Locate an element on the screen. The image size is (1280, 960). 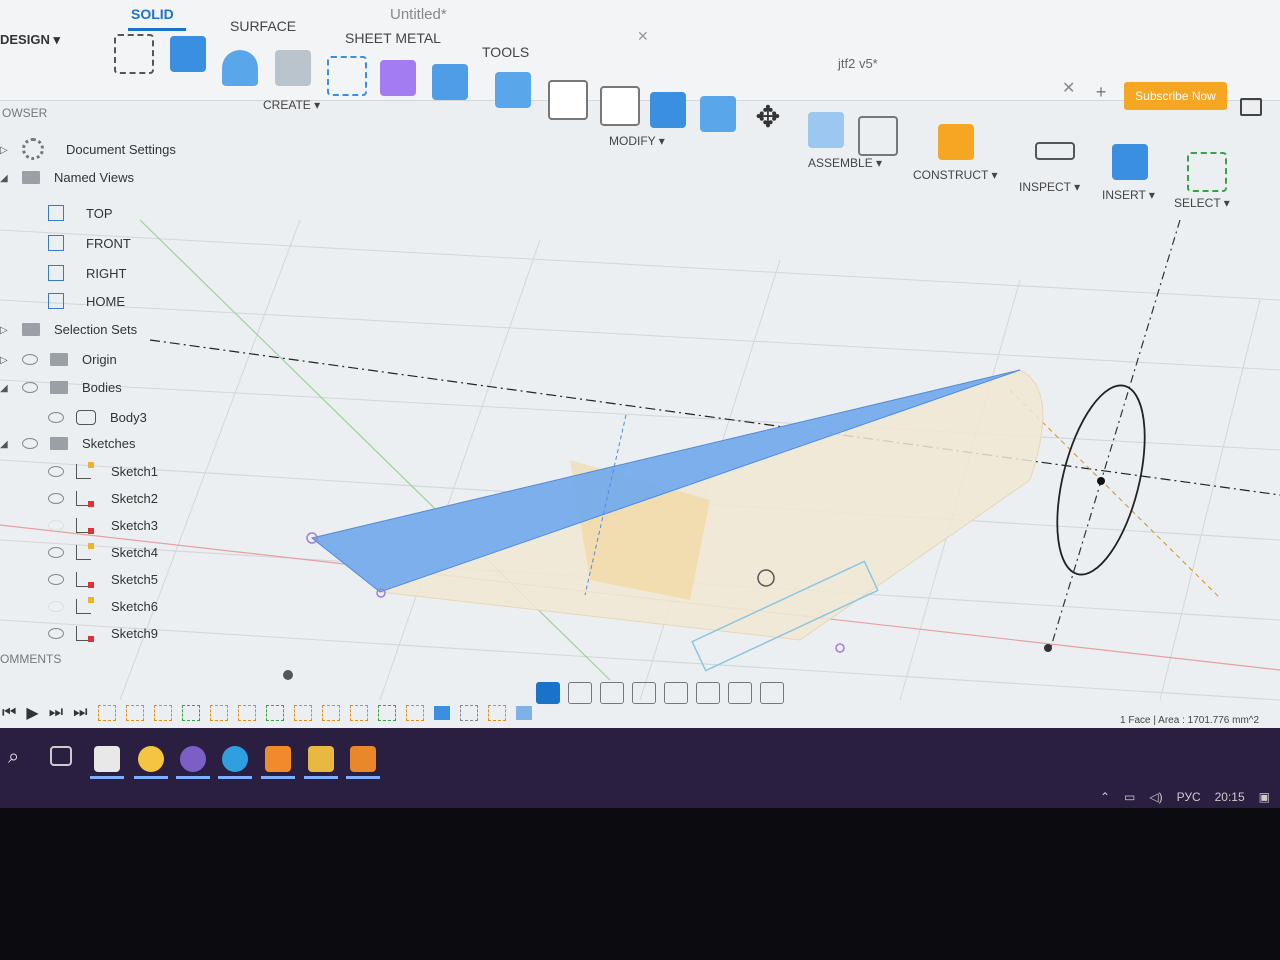
step-back-icon: ⏮ is located at coordinates (9, 713).